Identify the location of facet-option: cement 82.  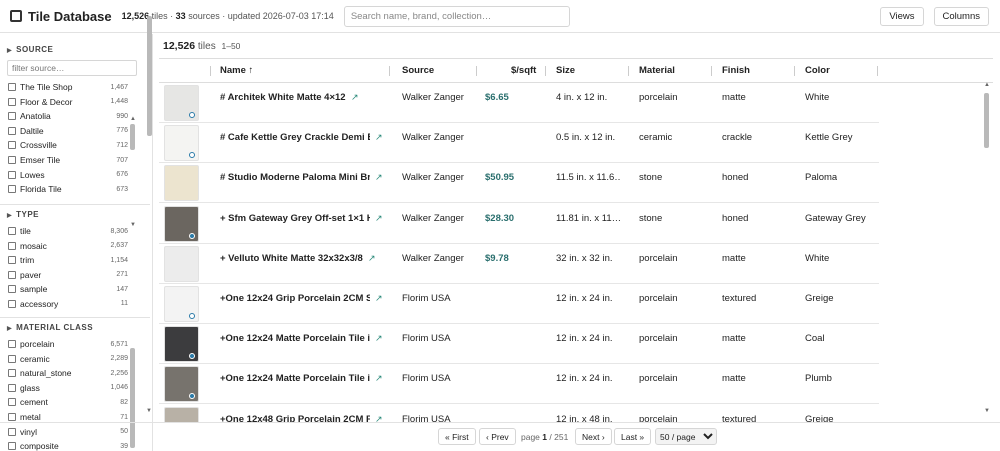
(68, 402).